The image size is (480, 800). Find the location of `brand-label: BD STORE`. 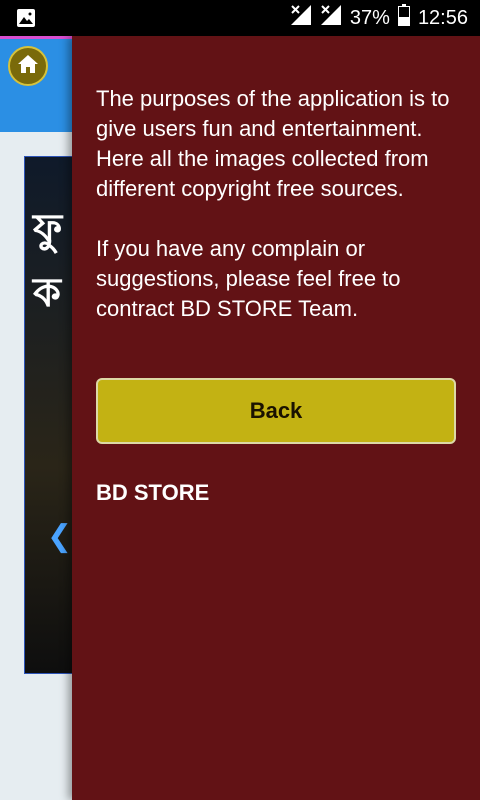

brand-label: BD STORE is located at coordinates (153, 492).